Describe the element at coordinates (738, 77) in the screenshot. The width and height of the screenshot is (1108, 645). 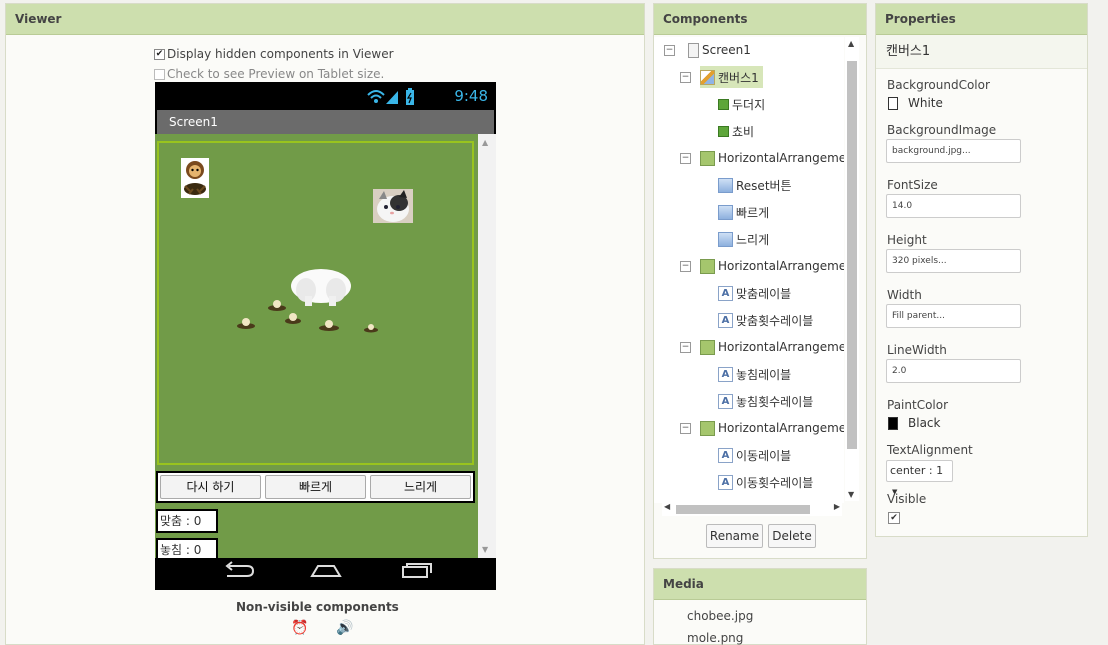
I see `tree-node-label: 캔버스1` at that location.